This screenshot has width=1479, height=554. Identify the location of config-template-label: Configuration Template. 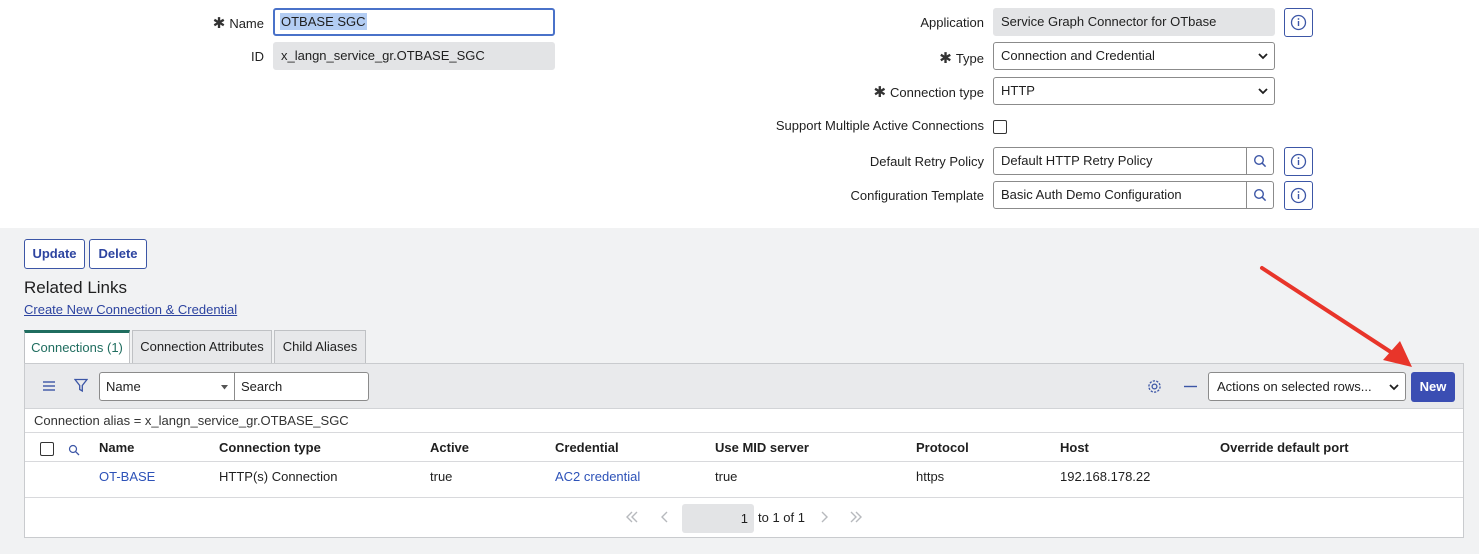
(917, 195).